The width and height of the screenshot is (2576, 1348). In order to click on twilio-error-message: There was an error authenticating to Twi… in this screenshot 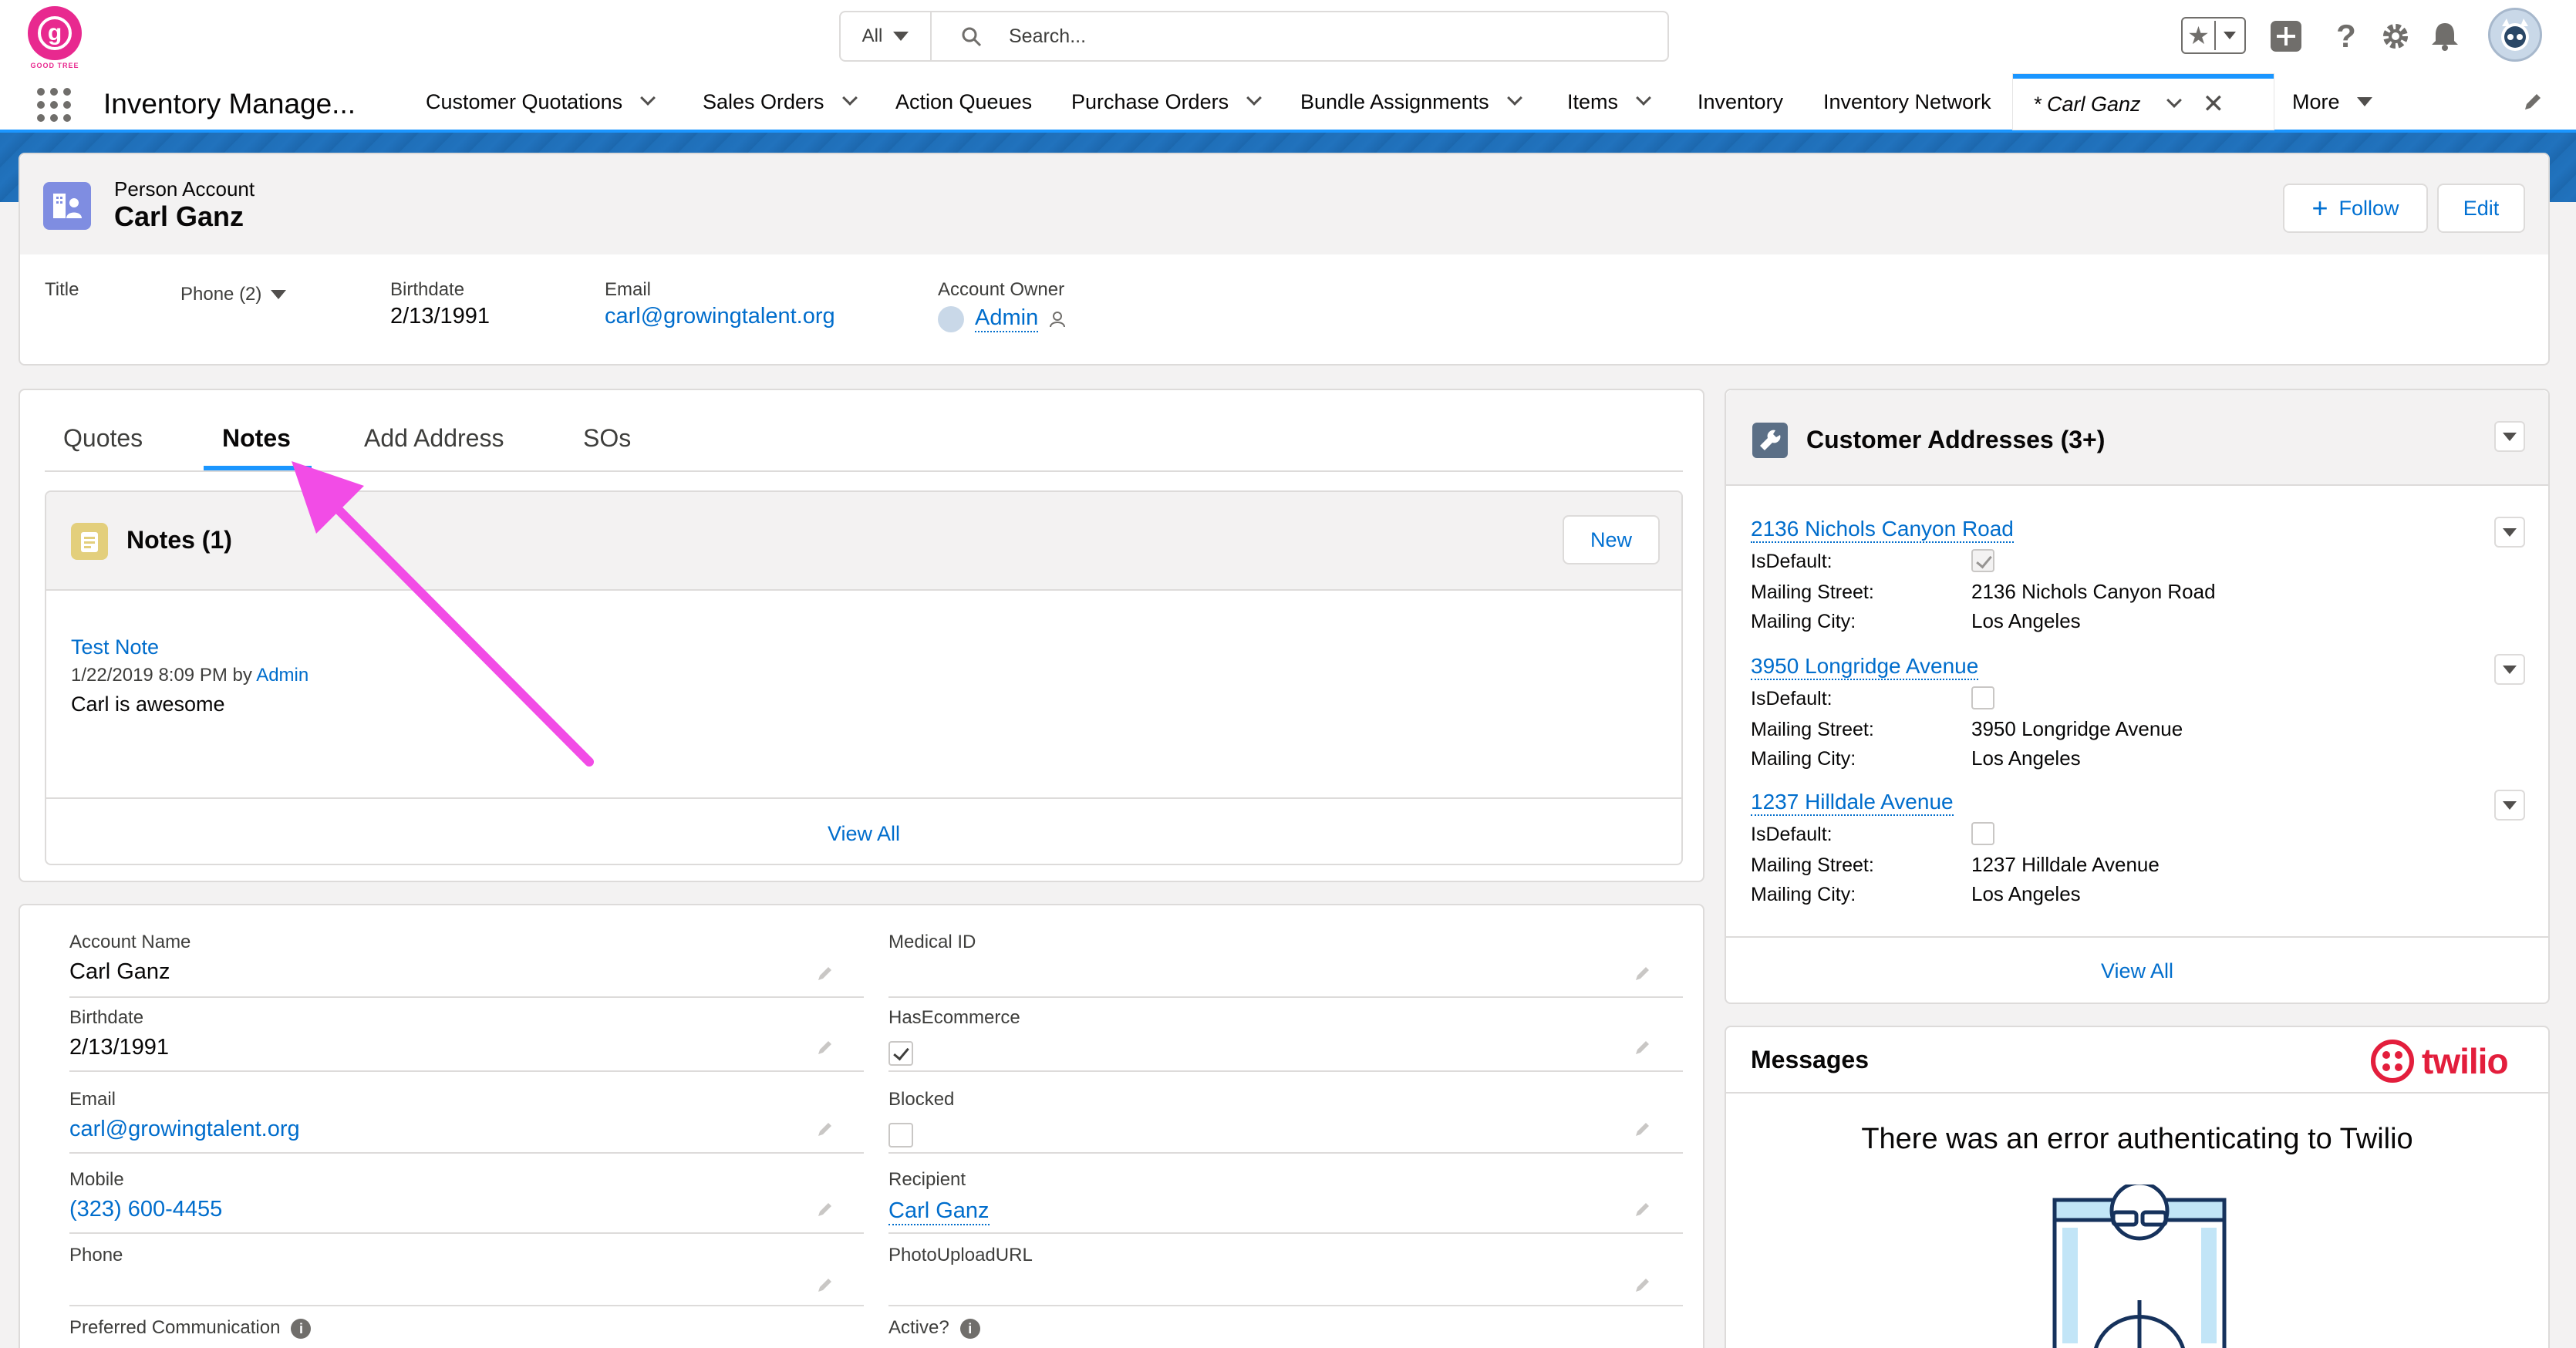, I will do `click(2137, 1139)`.